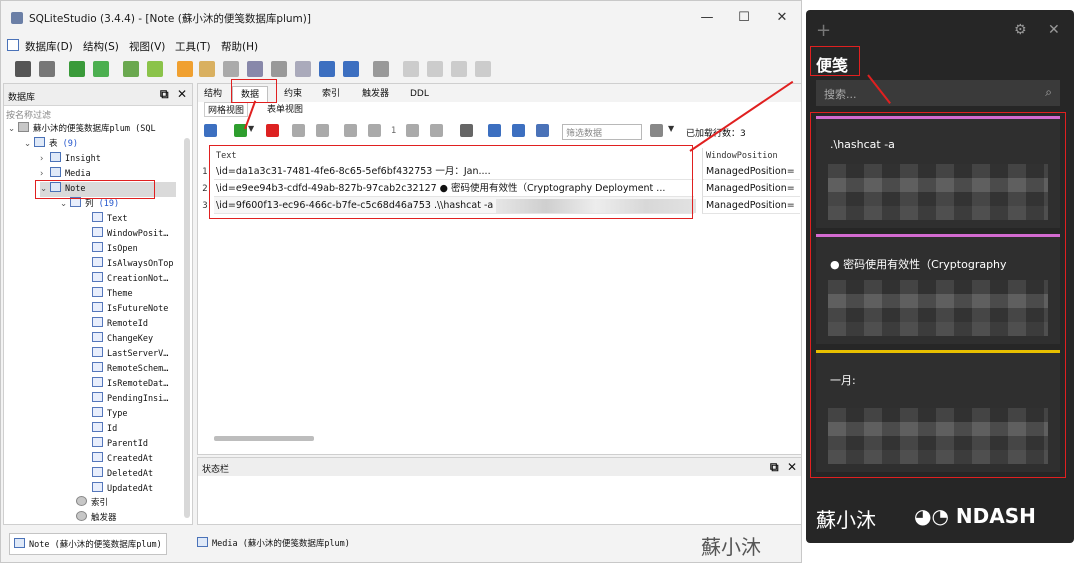  What do you see at coordinates (436, 130) in the screenshot?
I see `last-page-icon` at bounding box center [436, 130].